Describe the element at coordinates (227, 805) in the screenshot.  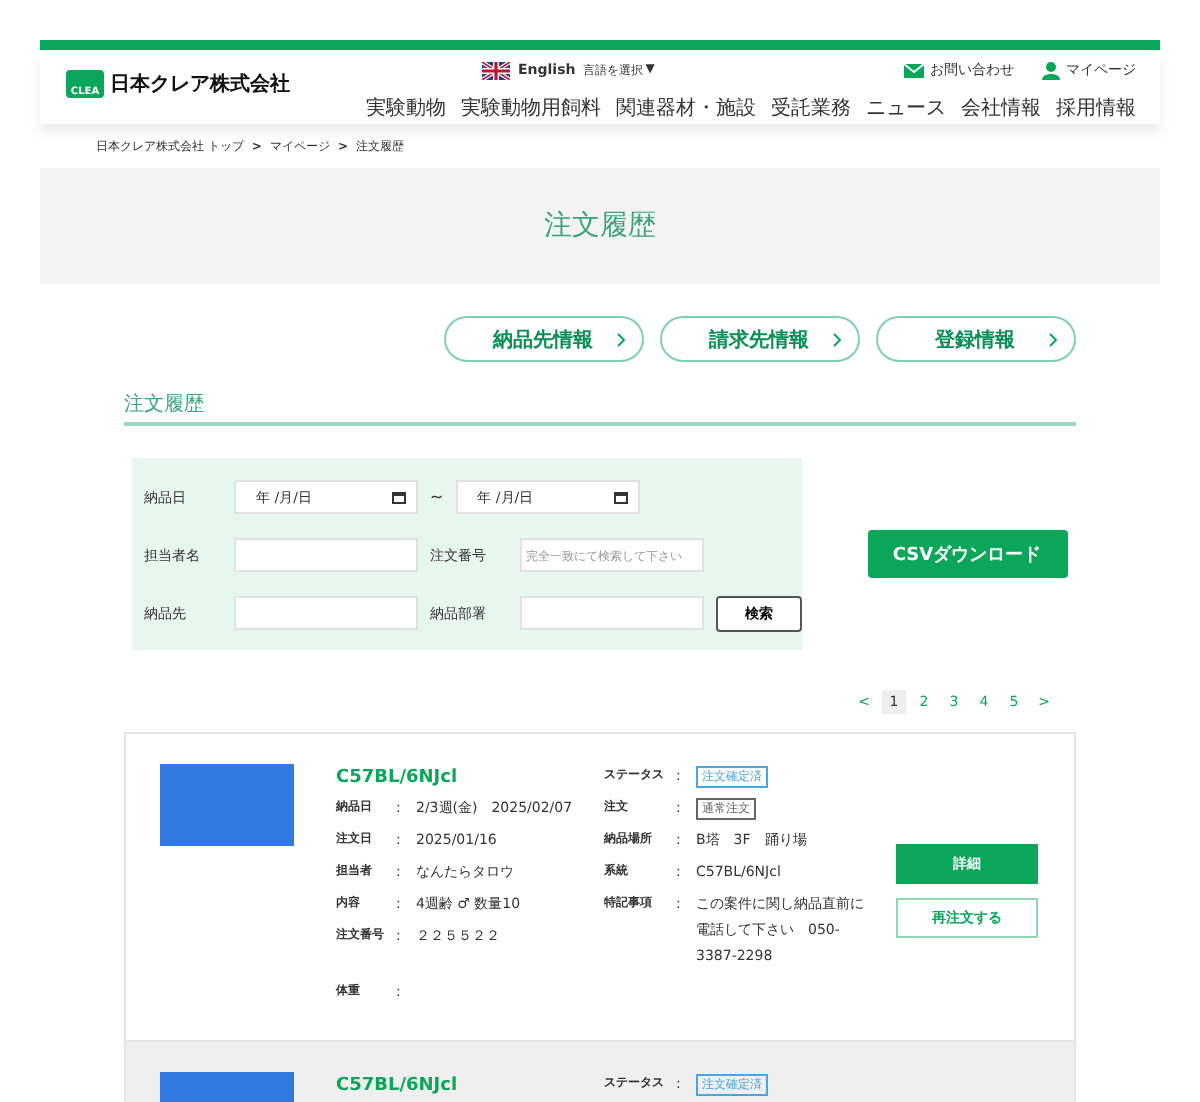
I see `photo-placeholder` at that location.